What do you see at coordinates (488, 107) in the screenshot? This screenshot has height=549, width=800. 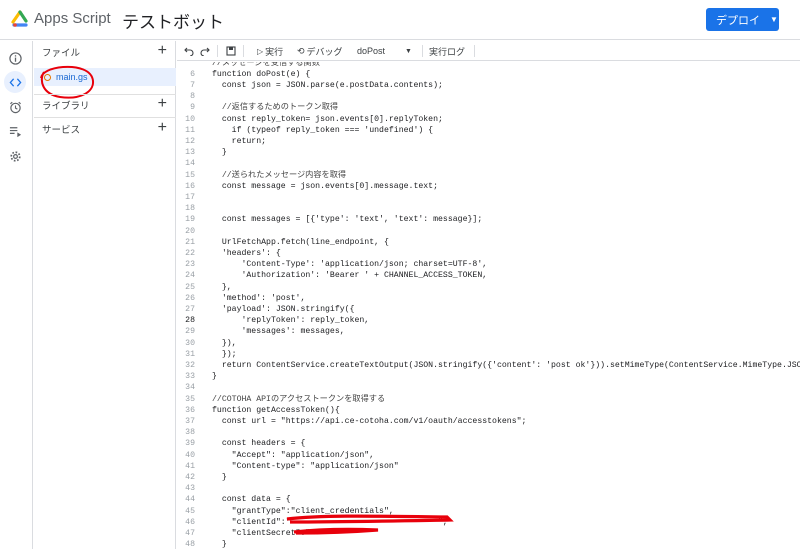 I see `code-line: 9 //返信するためのトークン取得` at bounding box center [488, 107].